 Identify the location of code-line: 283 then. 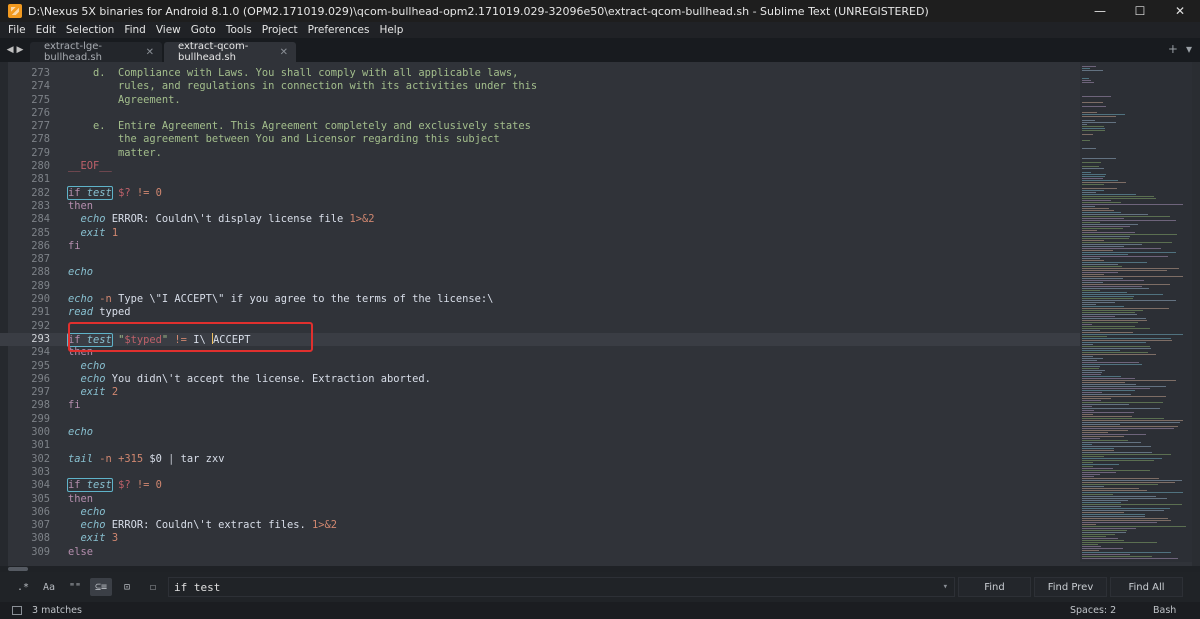
(540, 206).